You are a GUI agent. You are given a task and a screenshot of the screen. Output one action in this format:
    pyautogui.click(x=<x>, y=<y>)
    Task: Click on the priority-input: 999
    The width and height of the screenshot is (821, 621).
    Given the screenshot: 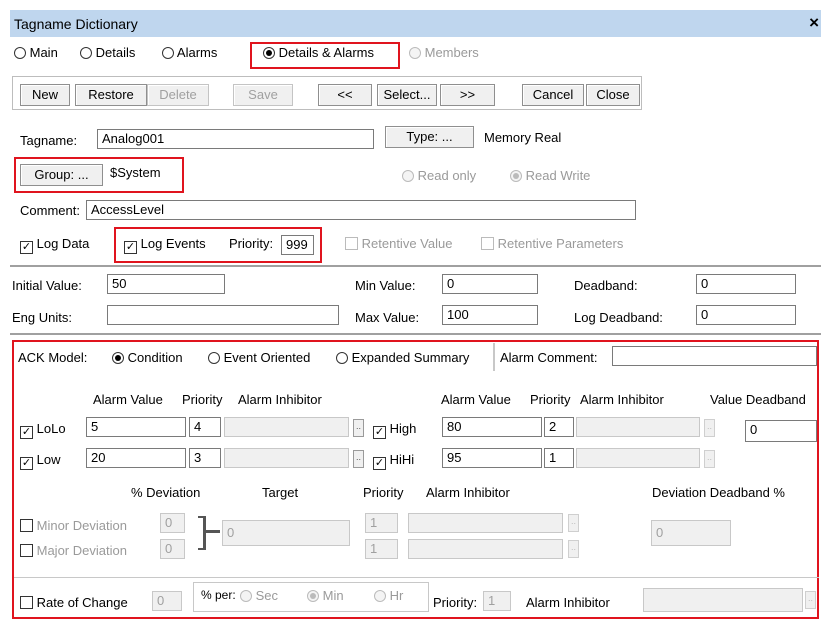 What is the action you would take?
    pyautogui.click(x=297, y=245)
    